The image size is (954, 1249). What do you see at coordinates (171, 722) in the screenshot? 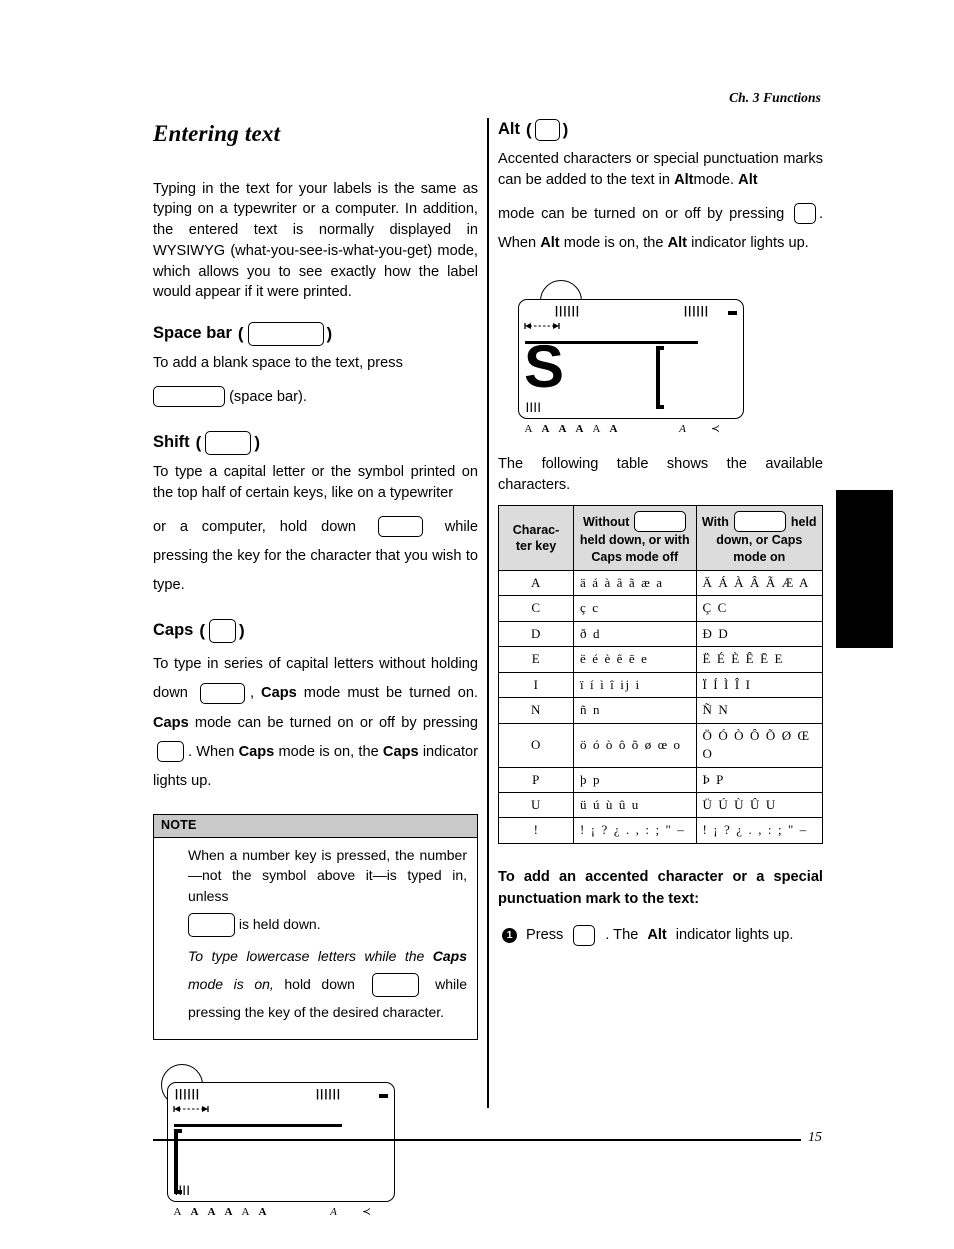
I see `caps-bold-2: Caps` at bounding box center [171, 722].